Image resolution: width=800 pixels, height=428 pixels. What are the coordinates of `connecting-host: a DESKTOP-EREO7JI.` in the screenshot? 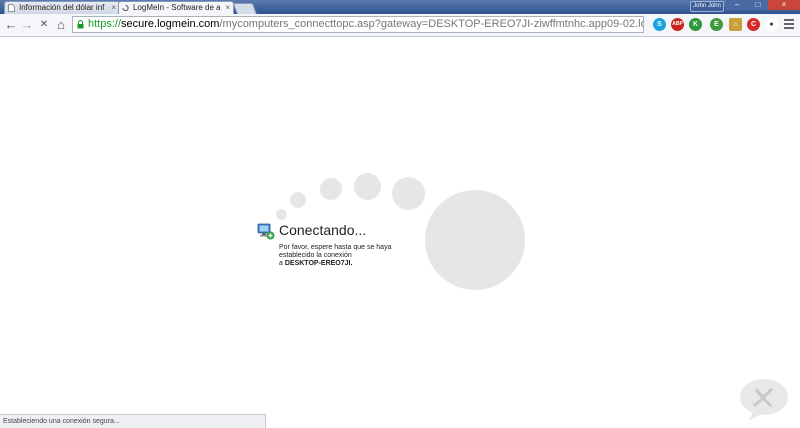 It's located at (315, 263).